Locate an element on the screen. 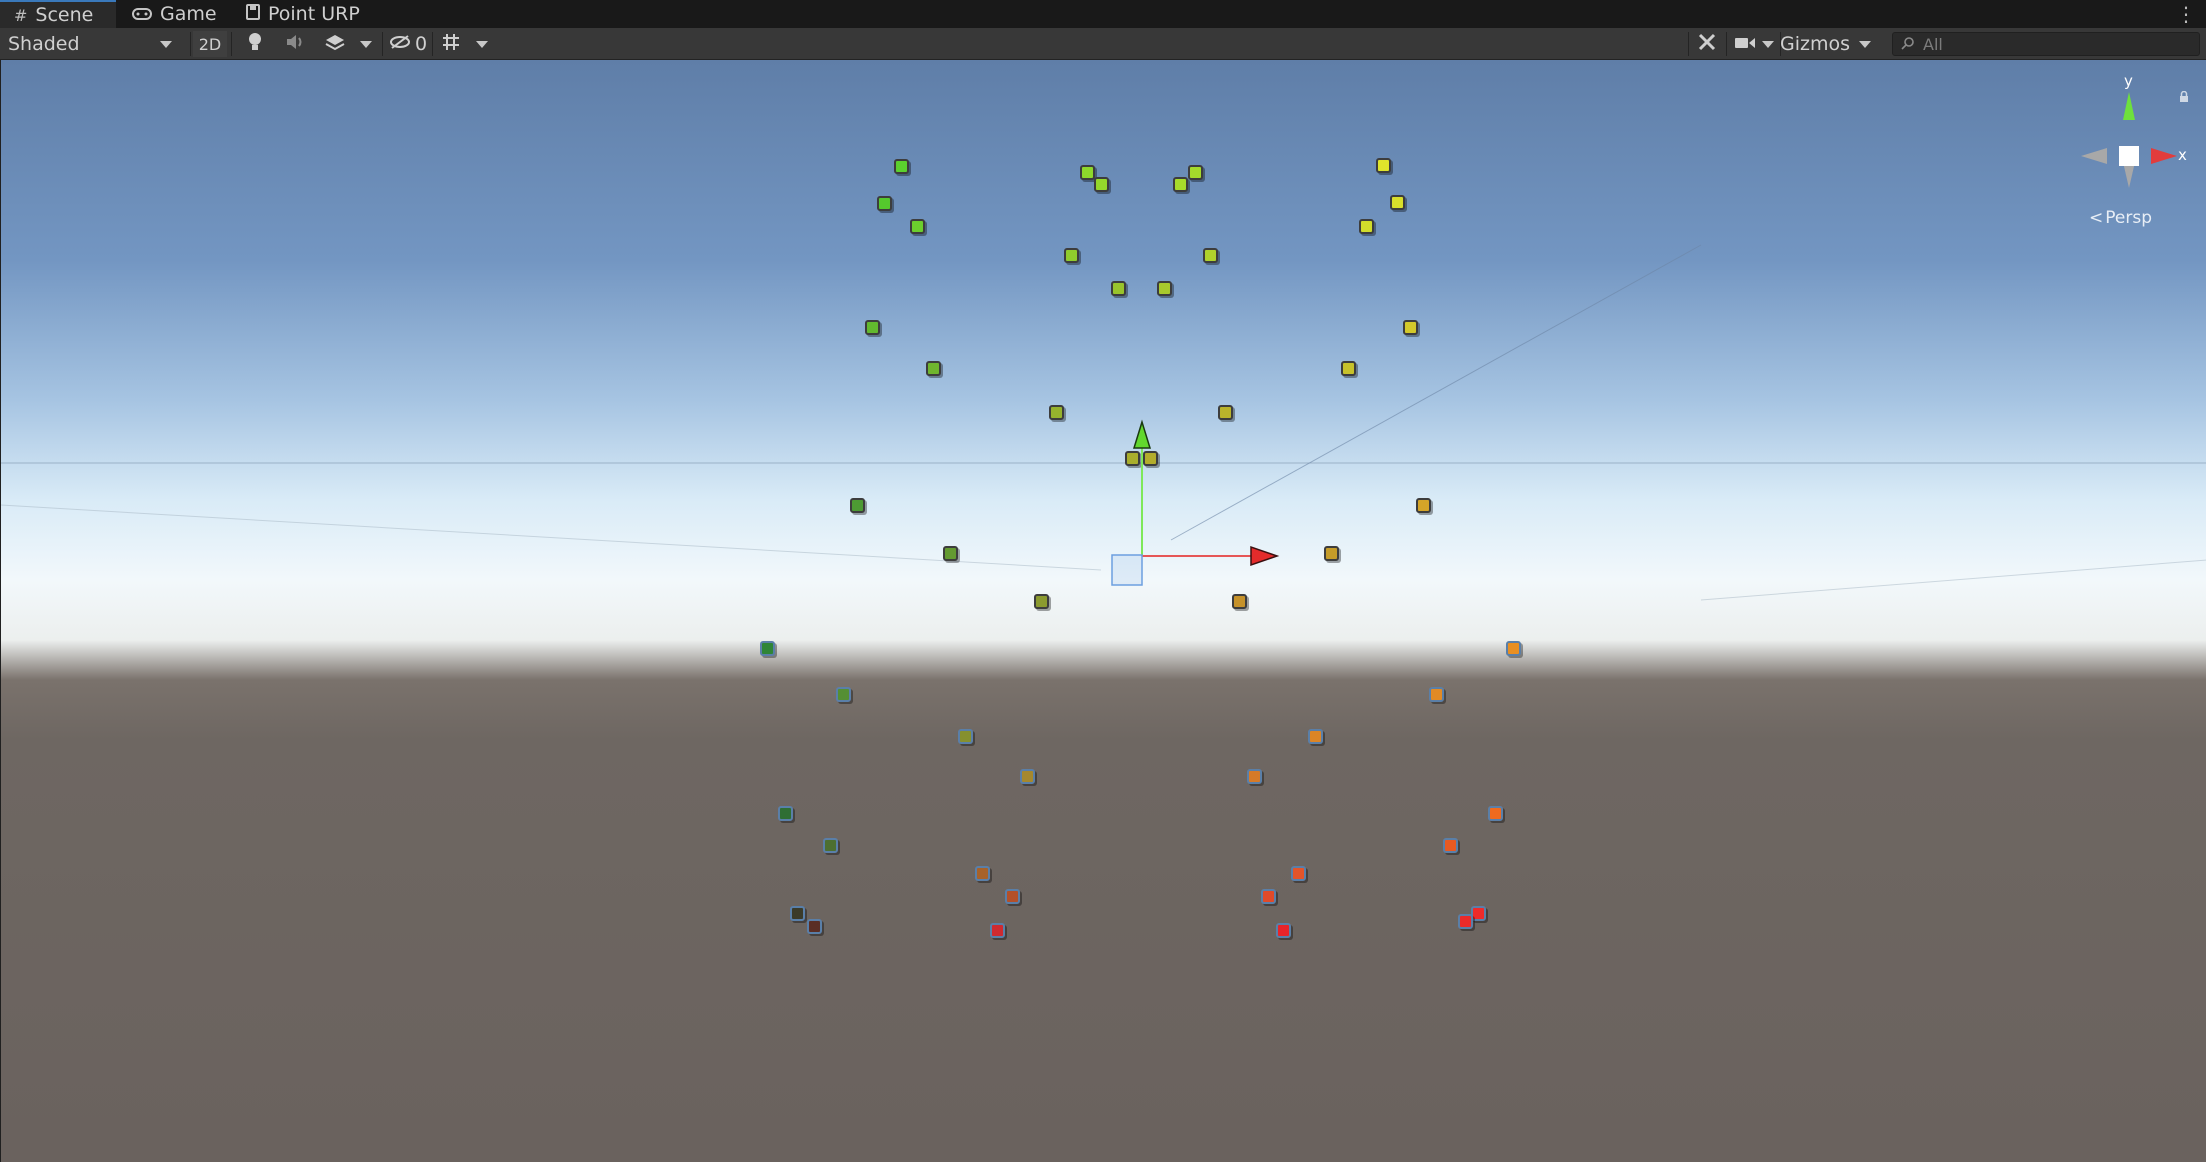  shading-mode-label: Shaded is located at coordinates (44, 44).